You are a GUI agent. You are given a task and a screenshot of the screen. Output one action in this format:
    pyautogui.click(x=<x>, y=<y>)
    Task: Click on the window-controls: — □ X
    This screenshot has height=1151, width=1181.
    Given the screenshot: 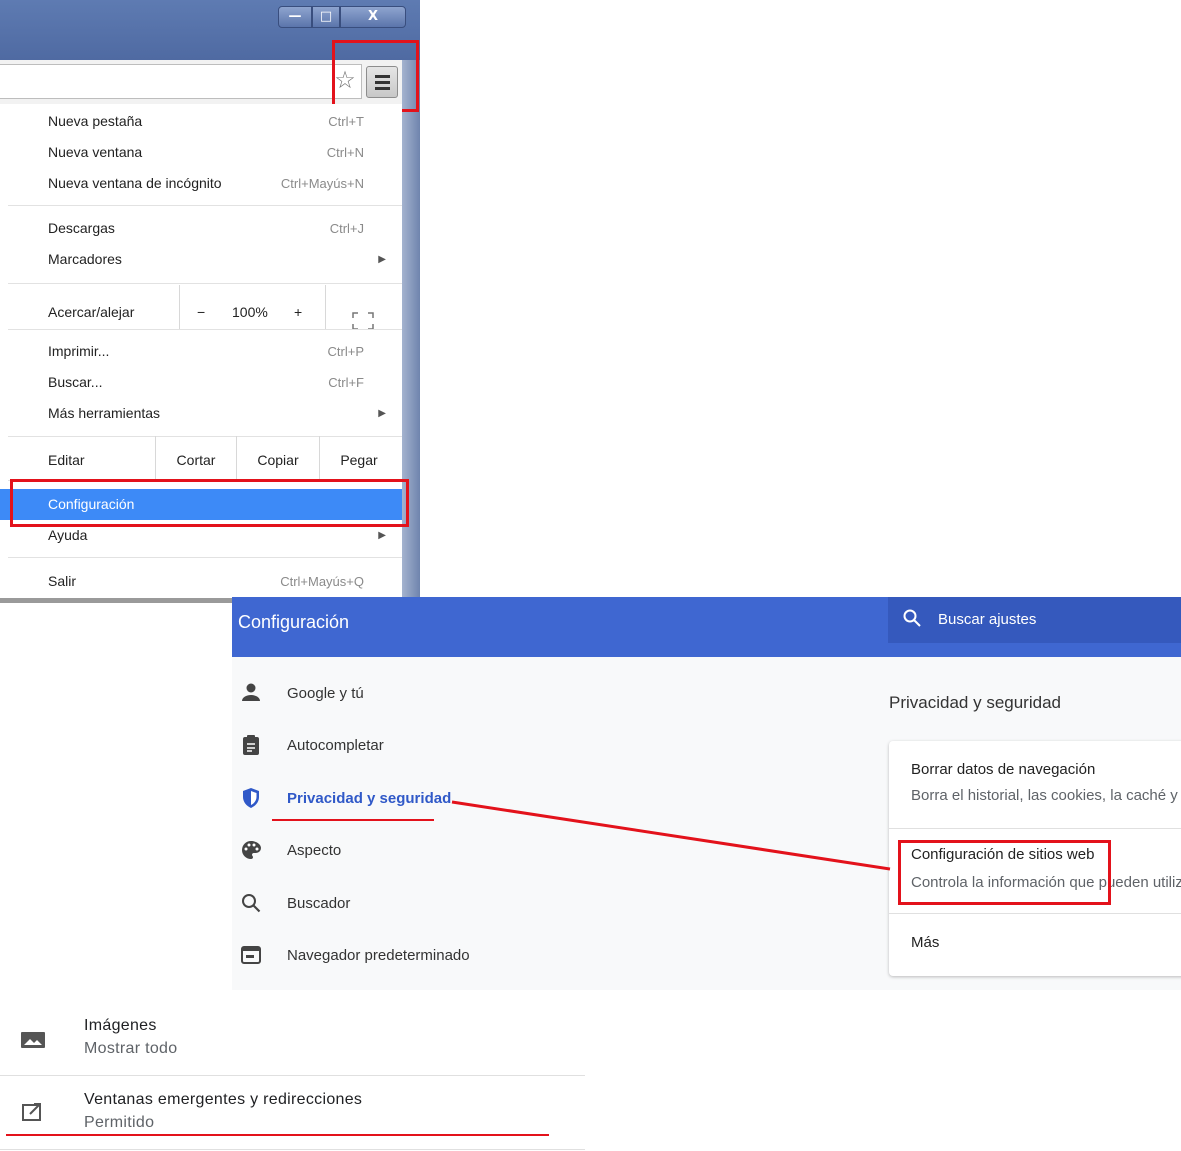 What is the action you would take?
    pyautogui.click(x=342, y=17)
    